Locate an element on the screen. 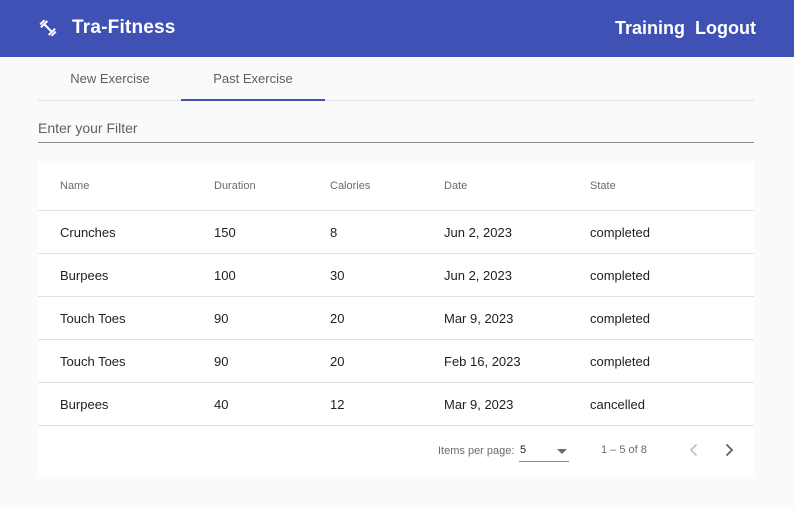 Image resolution: width=794 pixels, height=508 pixels. top-nav: Training Logout is located at coordinates (685, 28).